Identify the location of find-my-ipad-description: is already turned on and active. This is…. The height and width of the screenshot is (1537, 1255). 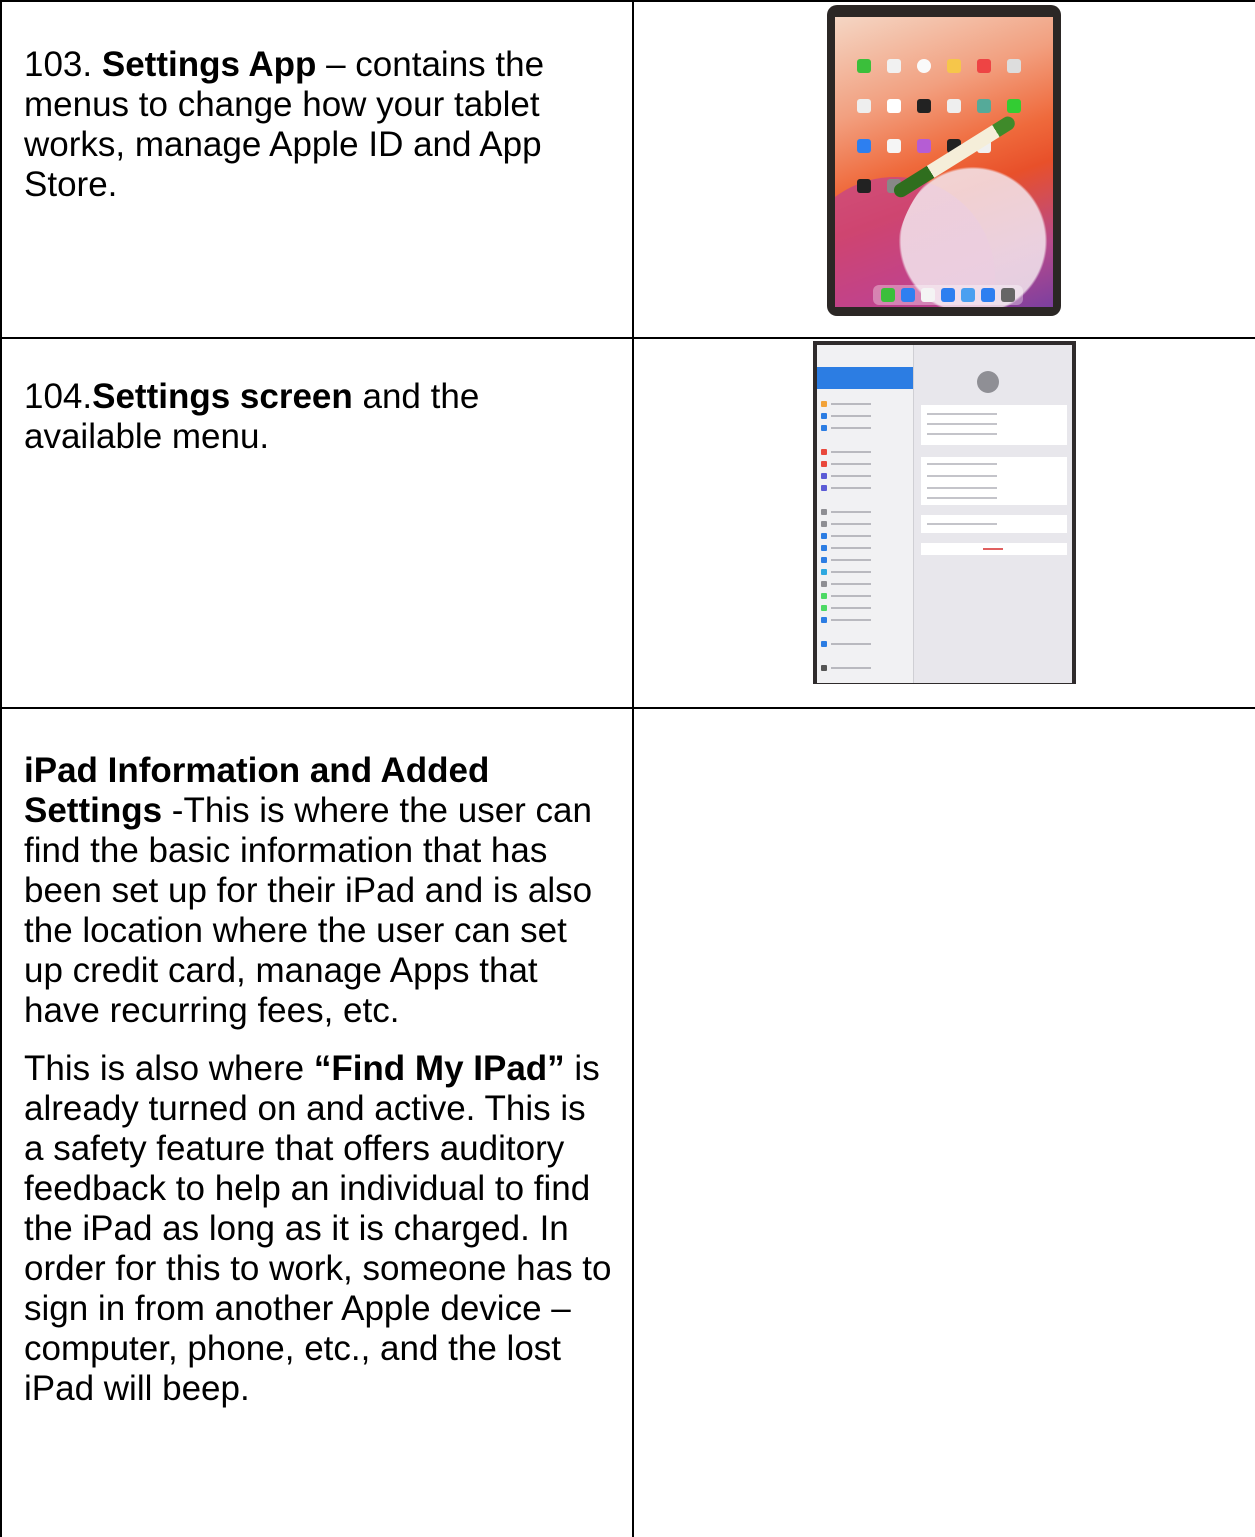
(318, 1228).